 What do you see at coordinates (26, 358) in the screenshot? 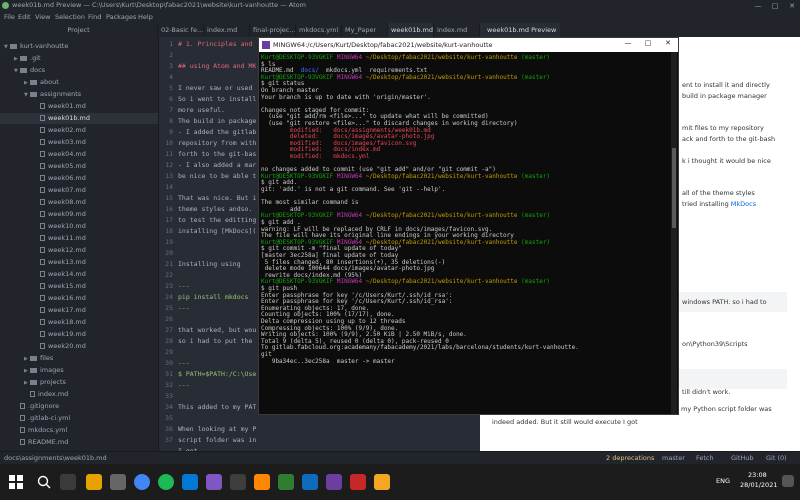
I see `tree-item: ▶ files` at bounding box center [26, 358].